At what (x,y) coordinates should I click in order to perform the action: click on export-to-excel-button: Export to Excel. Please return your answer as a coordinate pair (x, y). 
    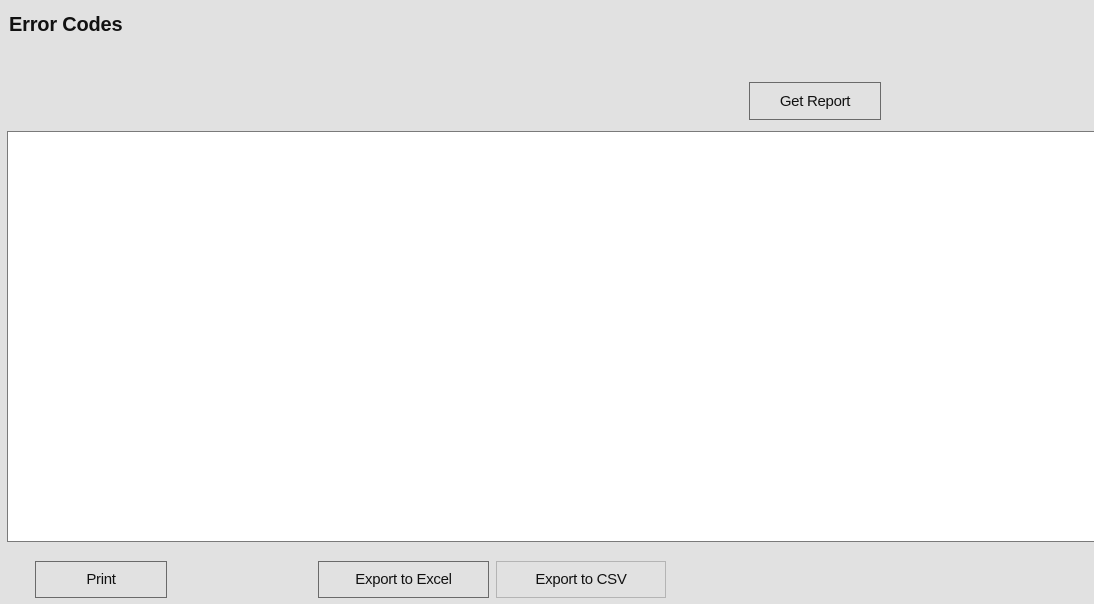
    Looking at the image, I should click on (403, 579).